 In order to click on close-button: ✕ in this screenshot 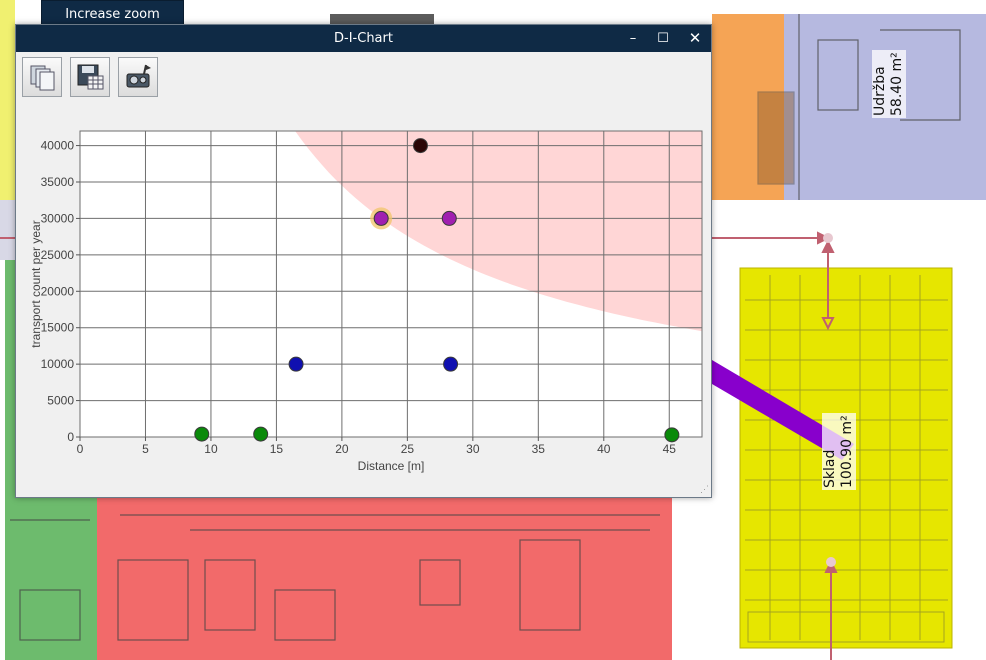, I will do `click(695, 38)`.